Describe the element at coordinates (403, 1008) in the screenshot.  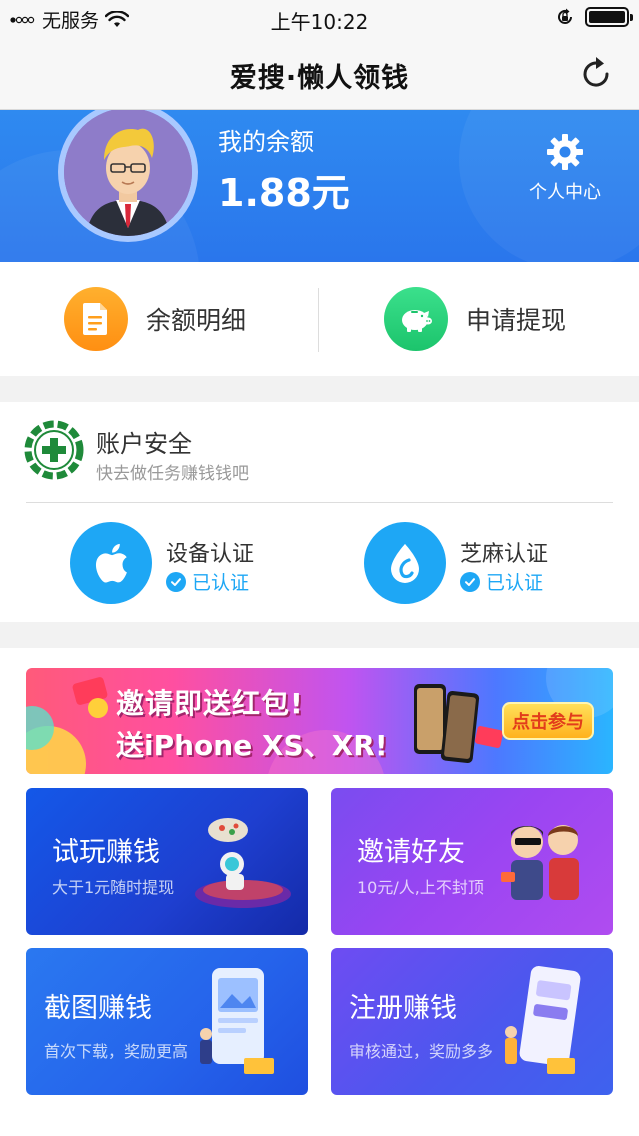
I see `register-earn-title: 注册赚钱` at that location.